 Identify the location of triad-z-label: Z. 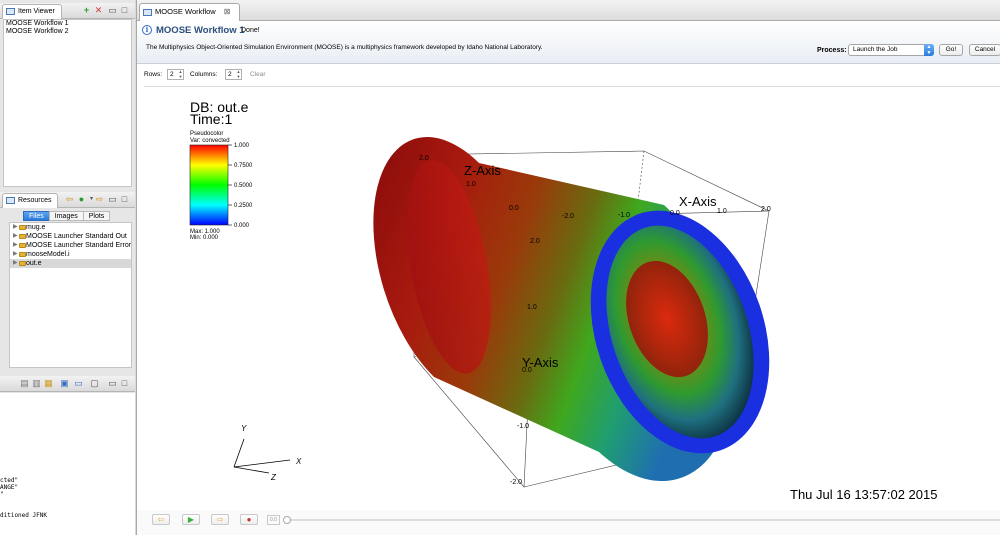
(273, 477).